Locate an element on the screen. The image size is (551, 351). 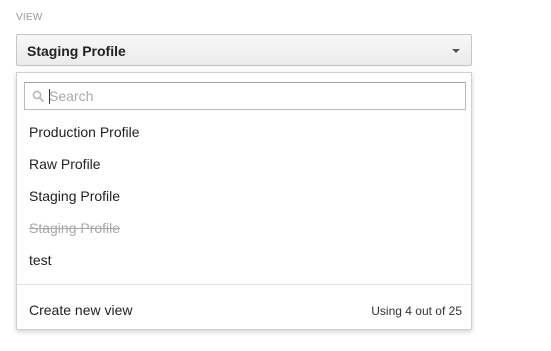
view-option-test: test is located at coordinates (40, 260).